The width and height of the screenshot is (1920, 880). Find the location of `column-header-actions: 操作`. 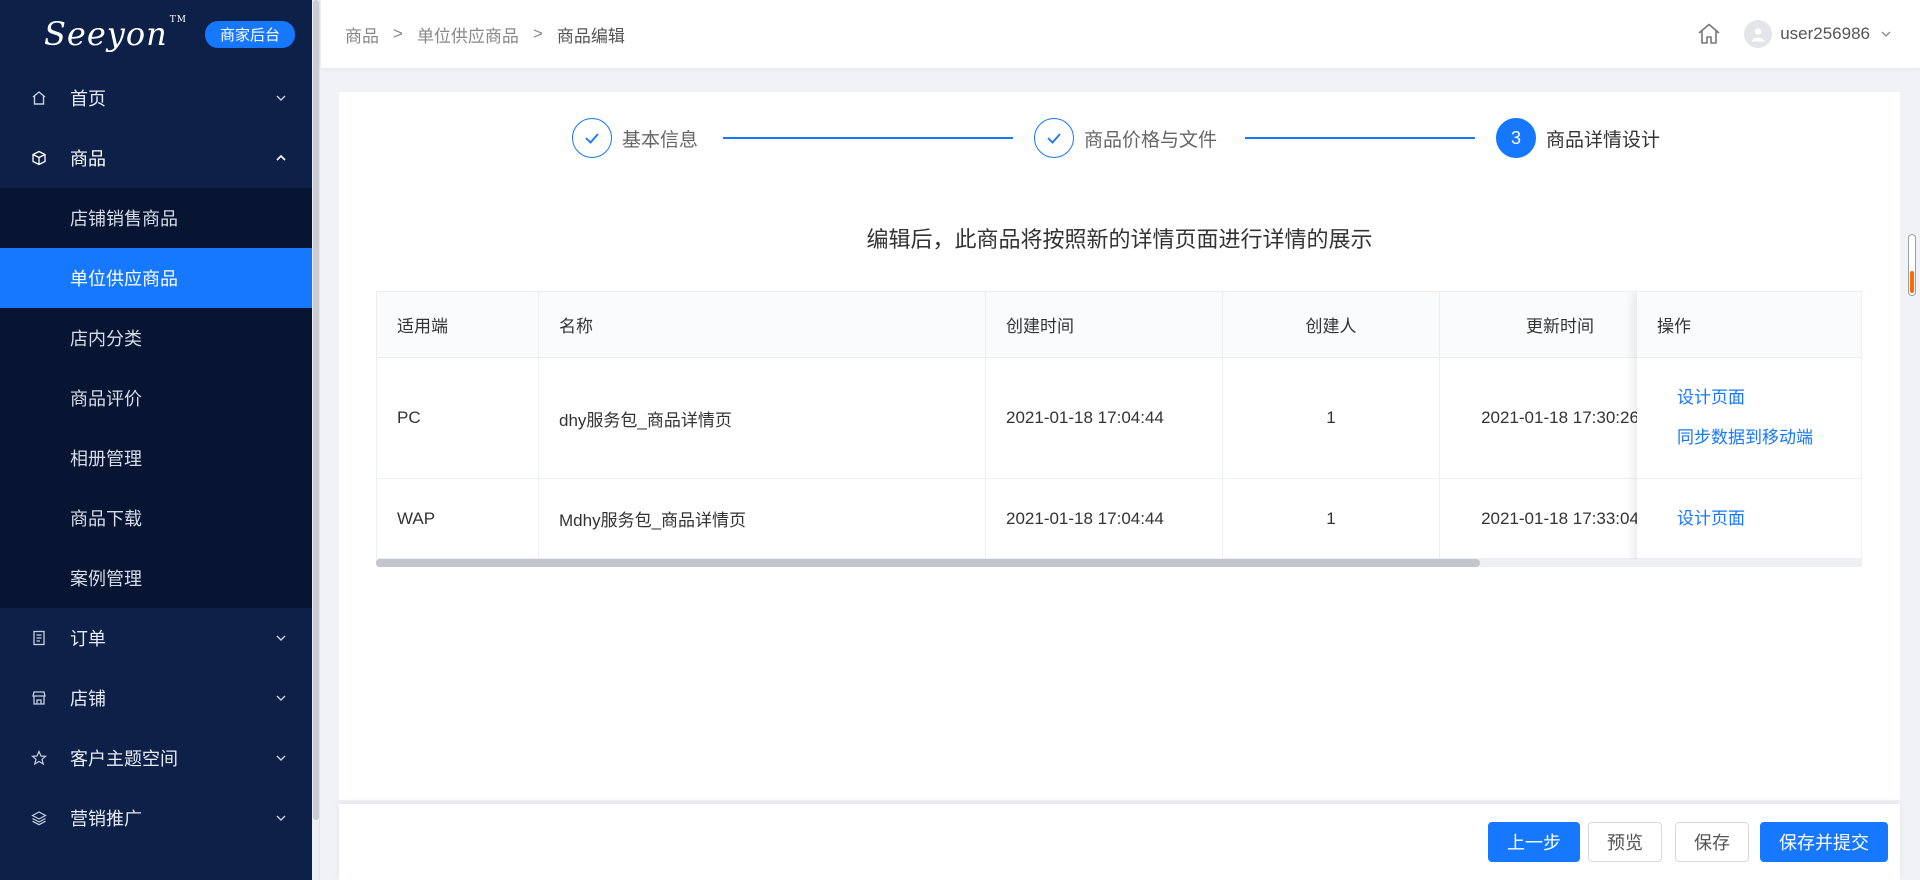

column-header-actions: 操作 is located at coordinates (1749, 325).